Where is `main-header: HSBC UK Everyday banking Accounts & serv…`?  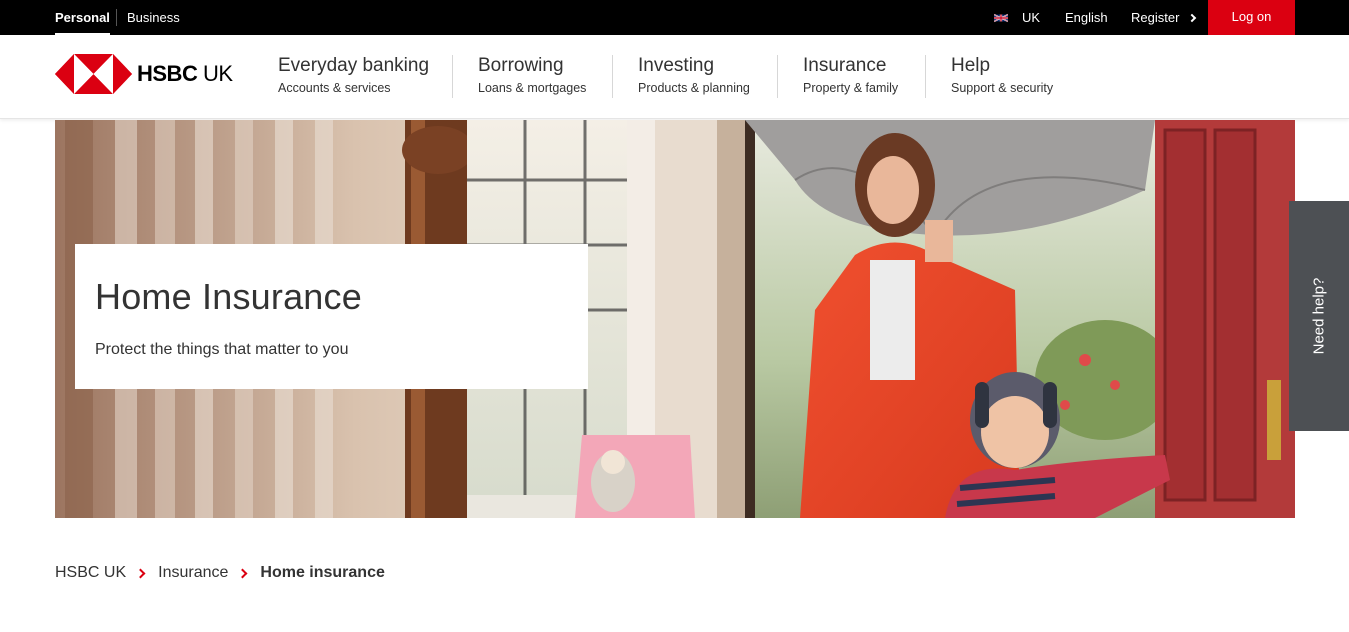
main-header: HSBC UK Everyday banking Accounts & serv… is located at coordinates (674, 77).